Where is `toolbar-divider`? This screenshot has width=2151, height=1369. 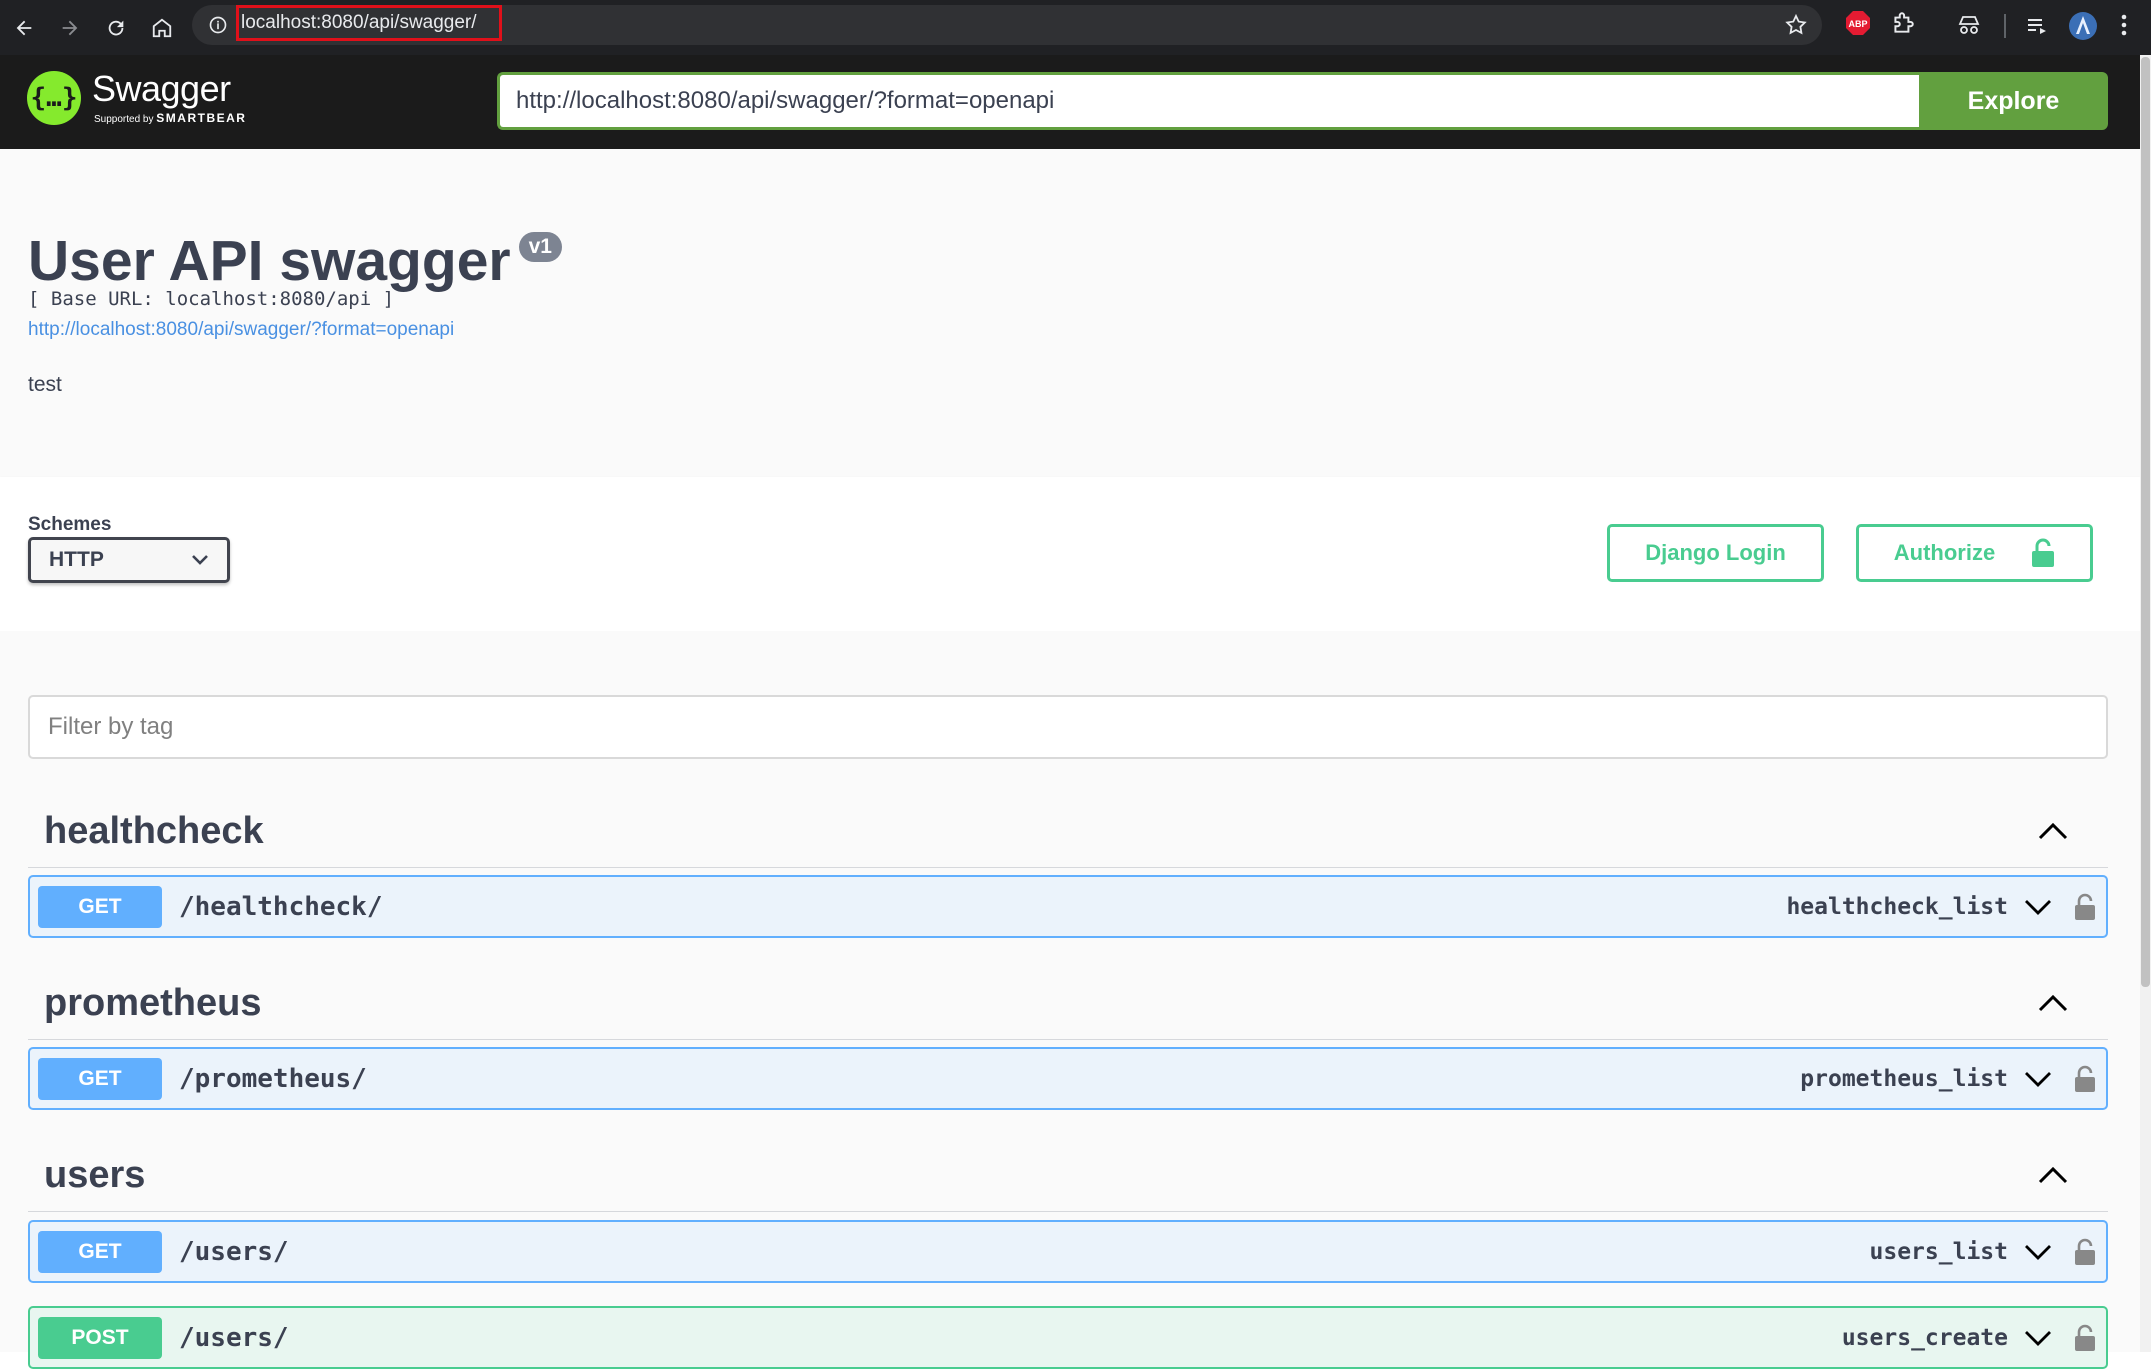 toolbar-divider is located at coordinates (2005, 26).